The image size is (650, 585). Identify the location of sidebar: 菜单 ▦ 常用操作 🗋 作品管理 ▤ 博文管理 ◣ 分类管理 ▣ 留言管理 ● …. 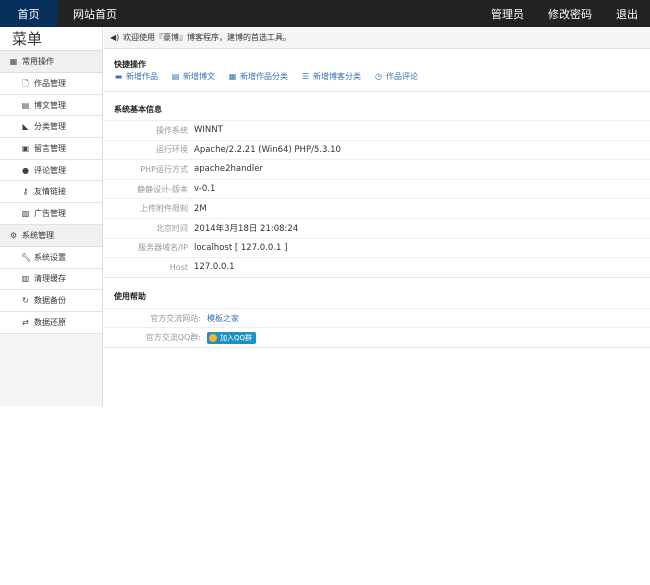
(51, 216).